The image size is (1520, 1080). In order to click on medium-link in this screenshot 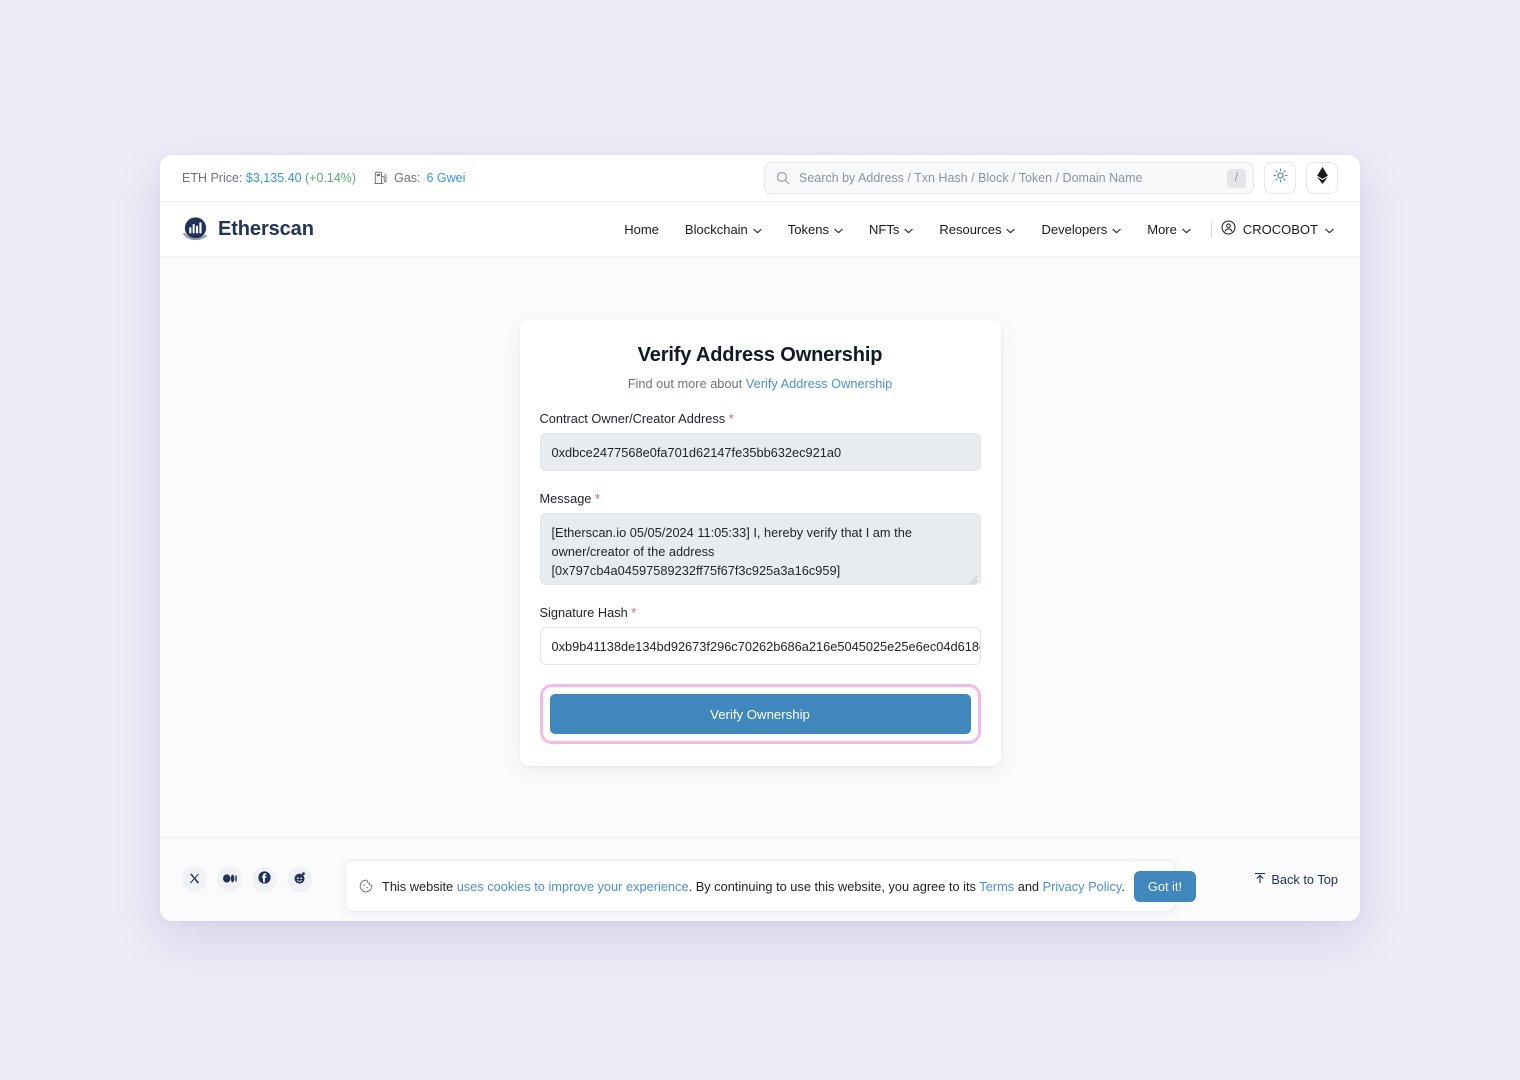, I will do `click(229, 879)`.